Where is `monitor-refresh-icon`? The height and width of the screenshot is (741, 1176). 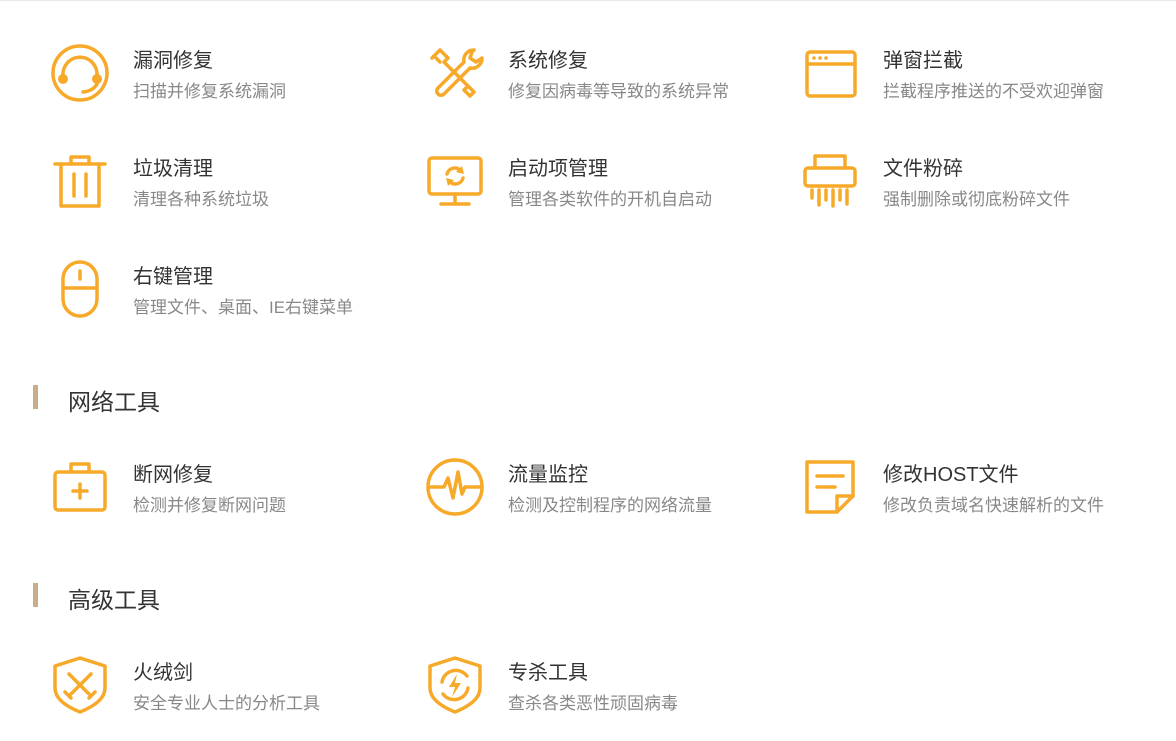 monitor-refresh-icon is located at coordinates (455, 181).